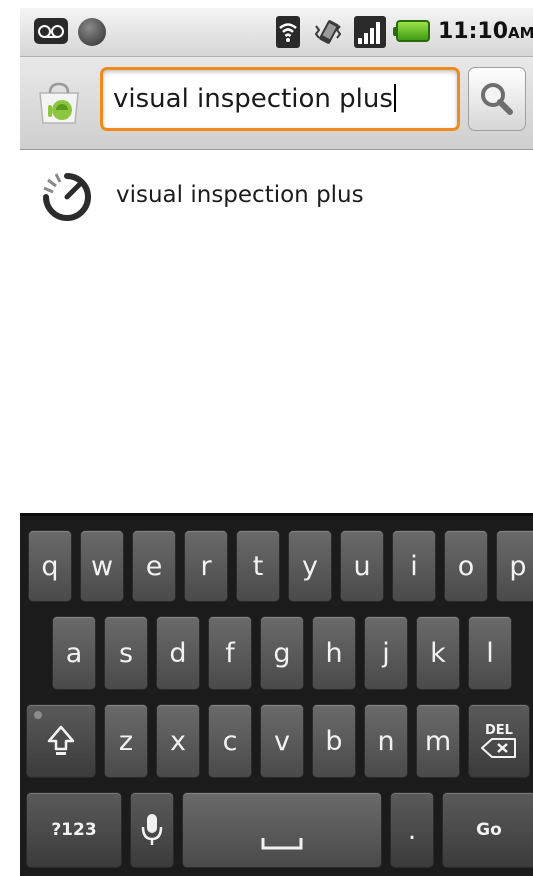  I want to click on status-clock: 11:10AM, so click(485, 33).